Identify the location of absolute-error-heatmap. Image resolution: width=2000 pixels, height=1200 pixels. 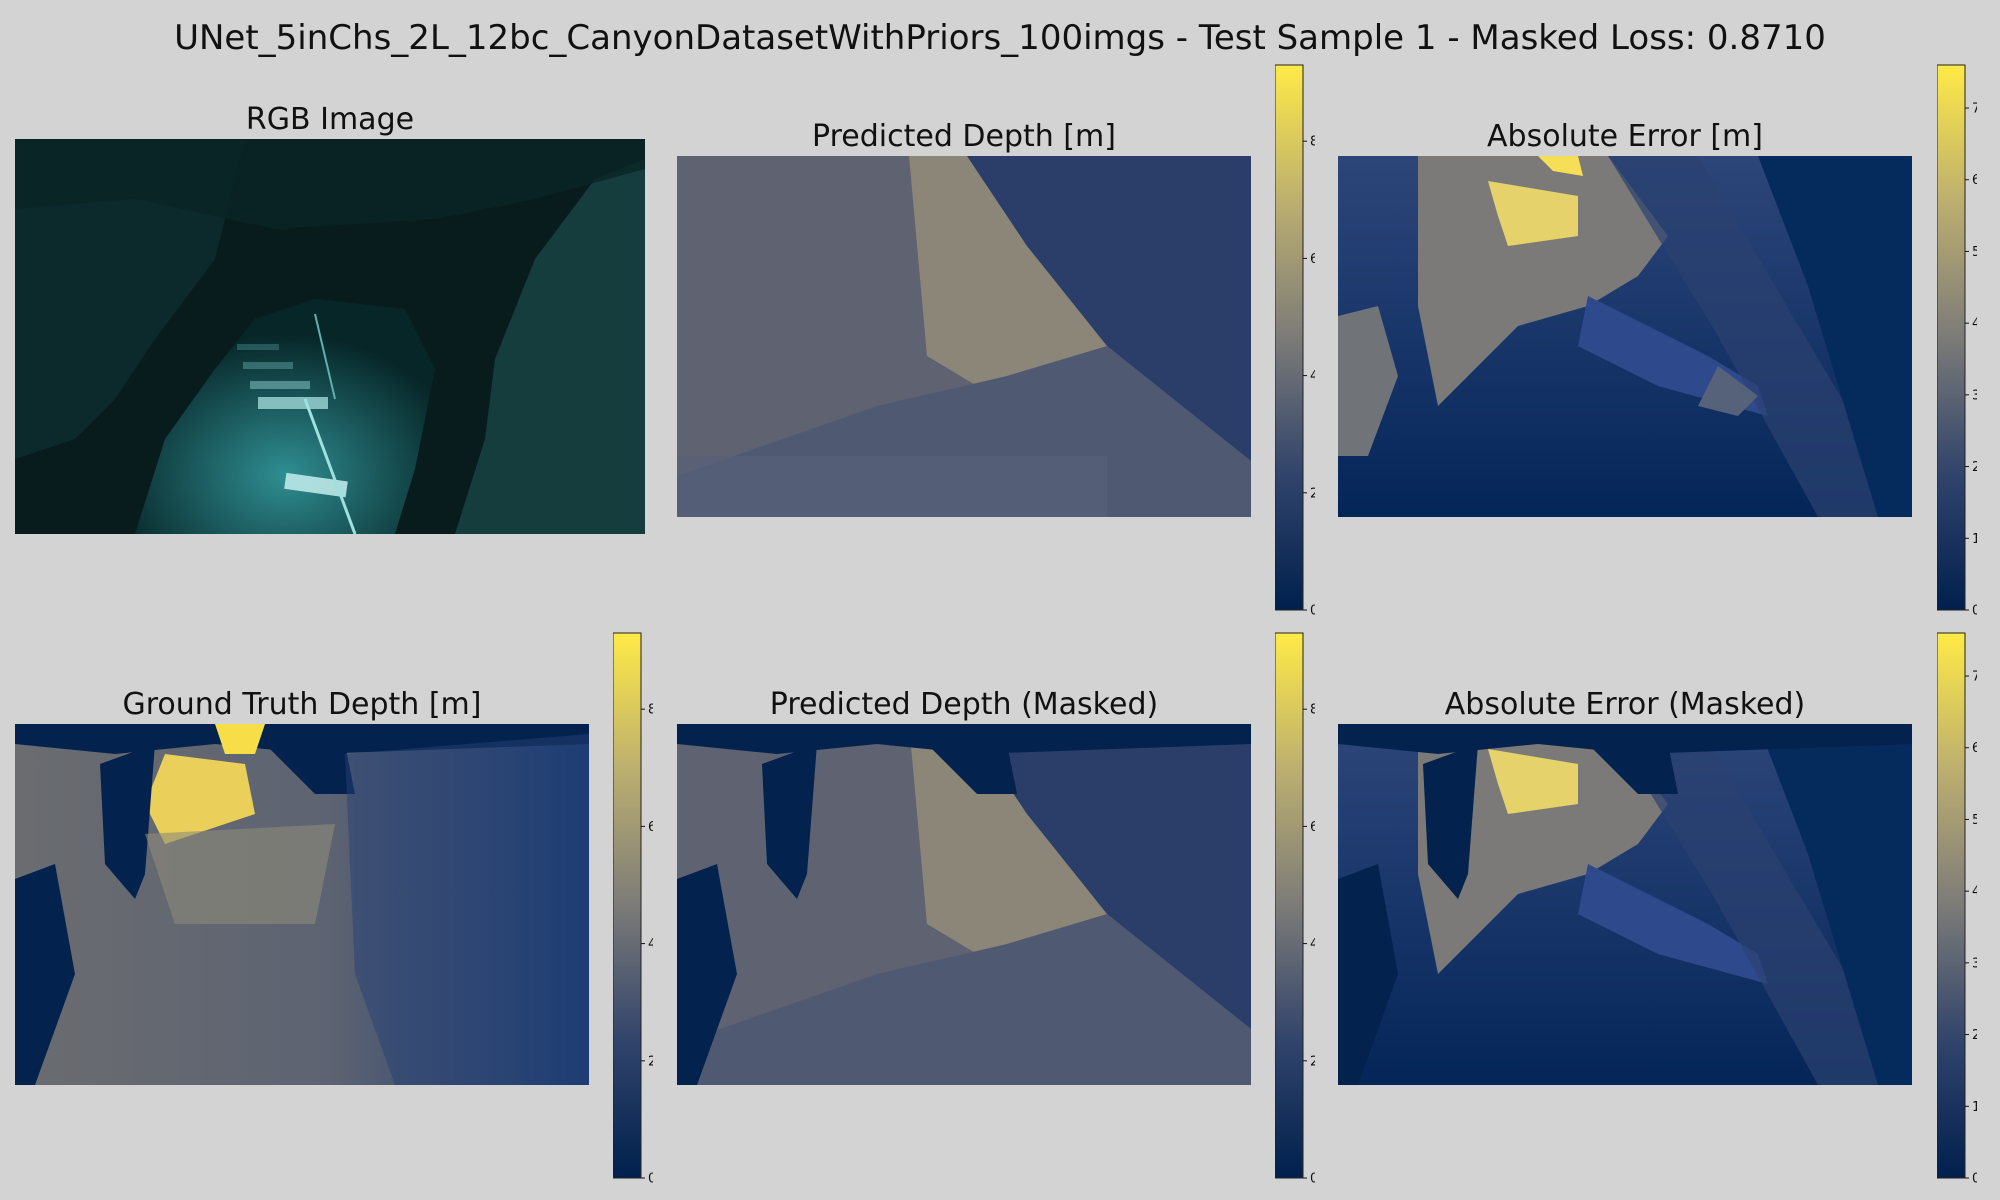
(1625, 336).